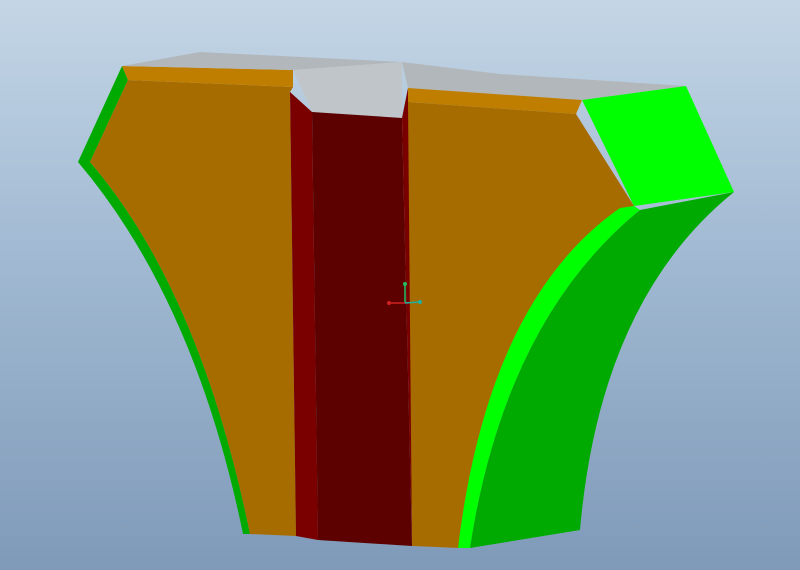  What do you see at coordinates (362, 329) in the screenshot?
I see `slot-back-wall` at bounding box center [362, 329].